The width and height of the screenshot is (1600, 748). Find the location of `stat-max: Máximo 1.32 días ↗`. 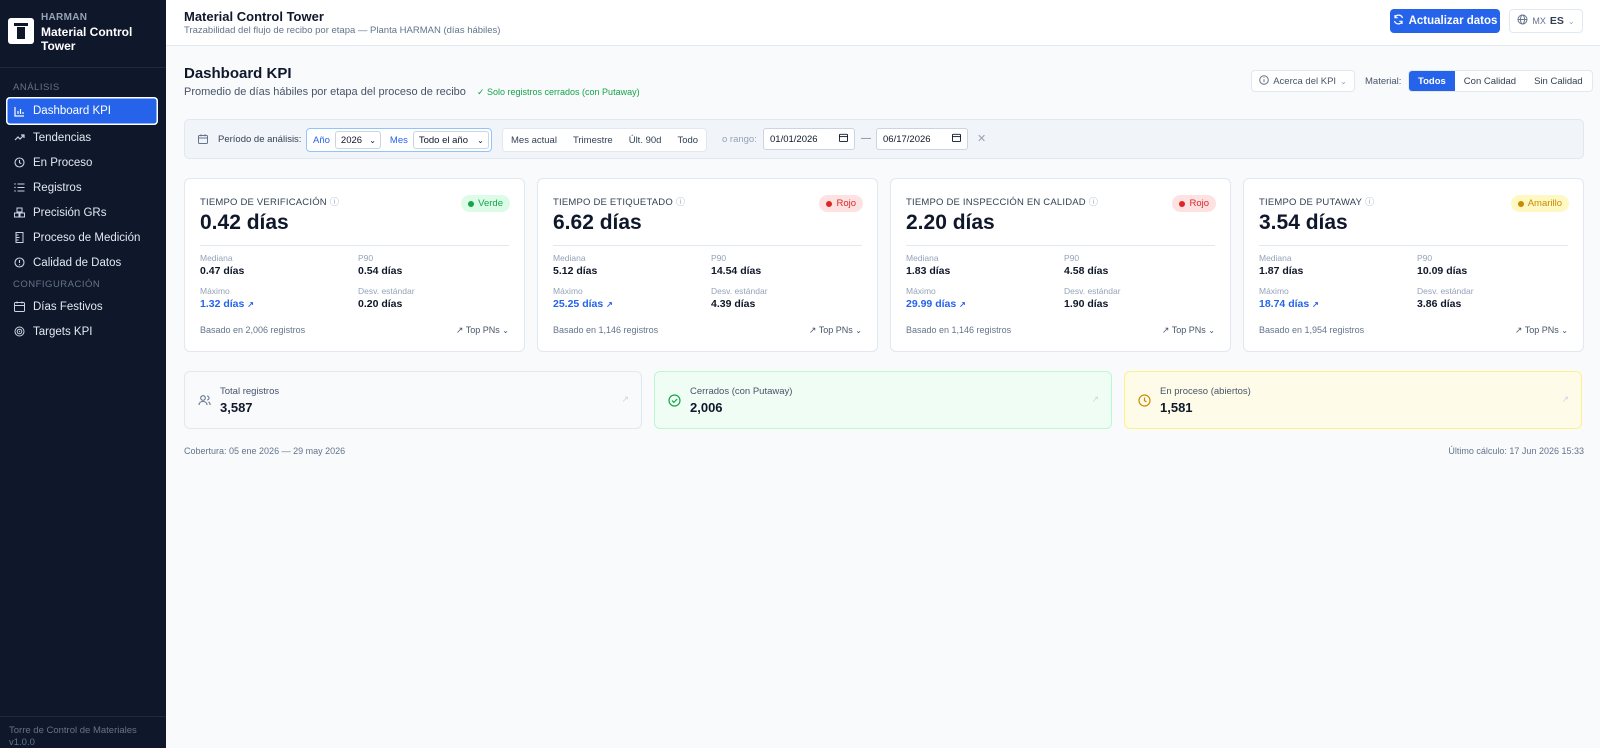

stat-max: Máximo 1.32 días ↗ is located at coordinates (227, 298).